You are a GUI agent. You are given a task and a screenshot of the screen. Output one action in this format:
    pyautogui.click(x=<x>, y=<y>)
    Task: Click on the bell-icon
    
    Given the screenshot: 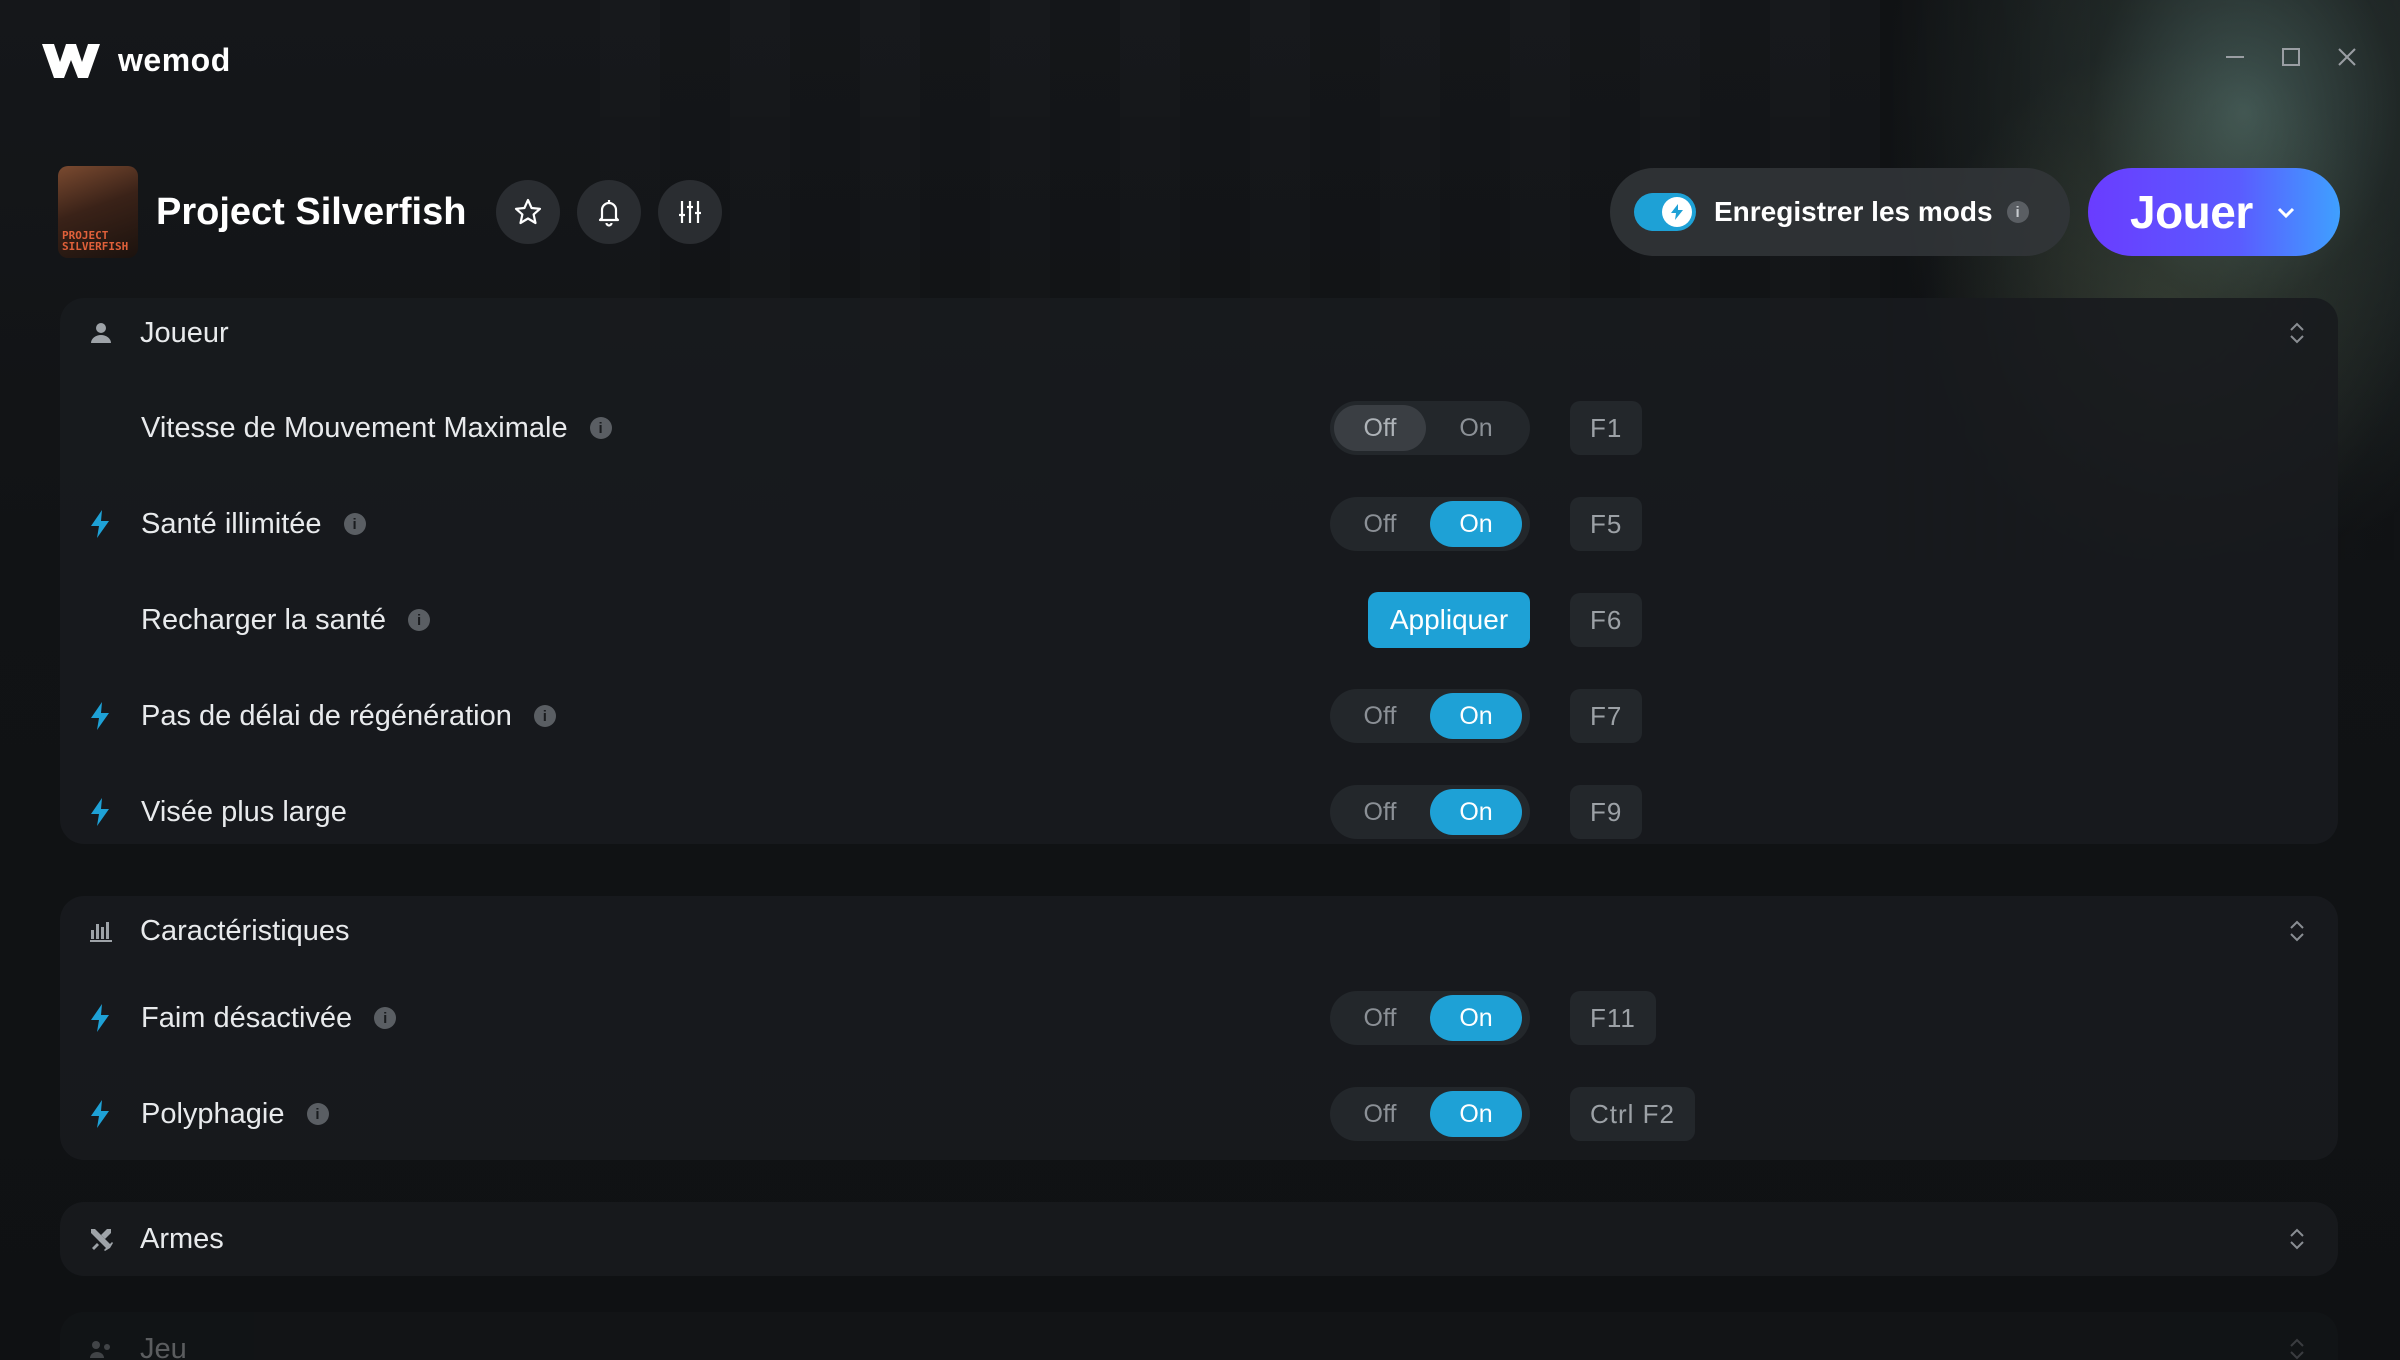 What is the action you would take?
    pyautogui.click(x=609, y=213)
    